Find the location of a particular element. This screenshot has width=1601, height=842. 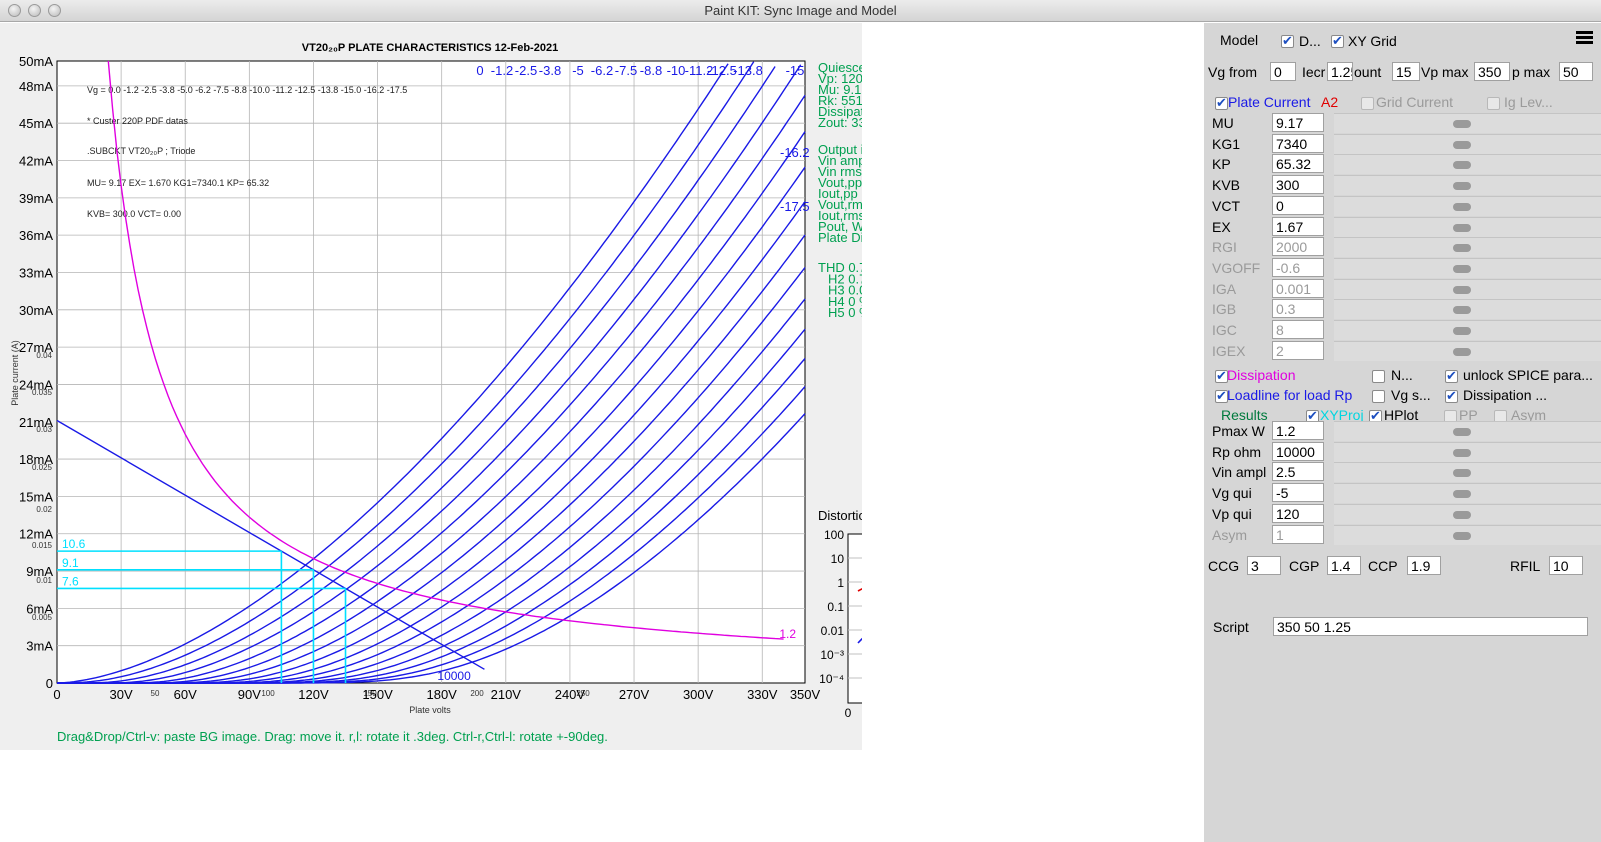

param-input-kp: 65.32 is located at coordinates (1298, 164).